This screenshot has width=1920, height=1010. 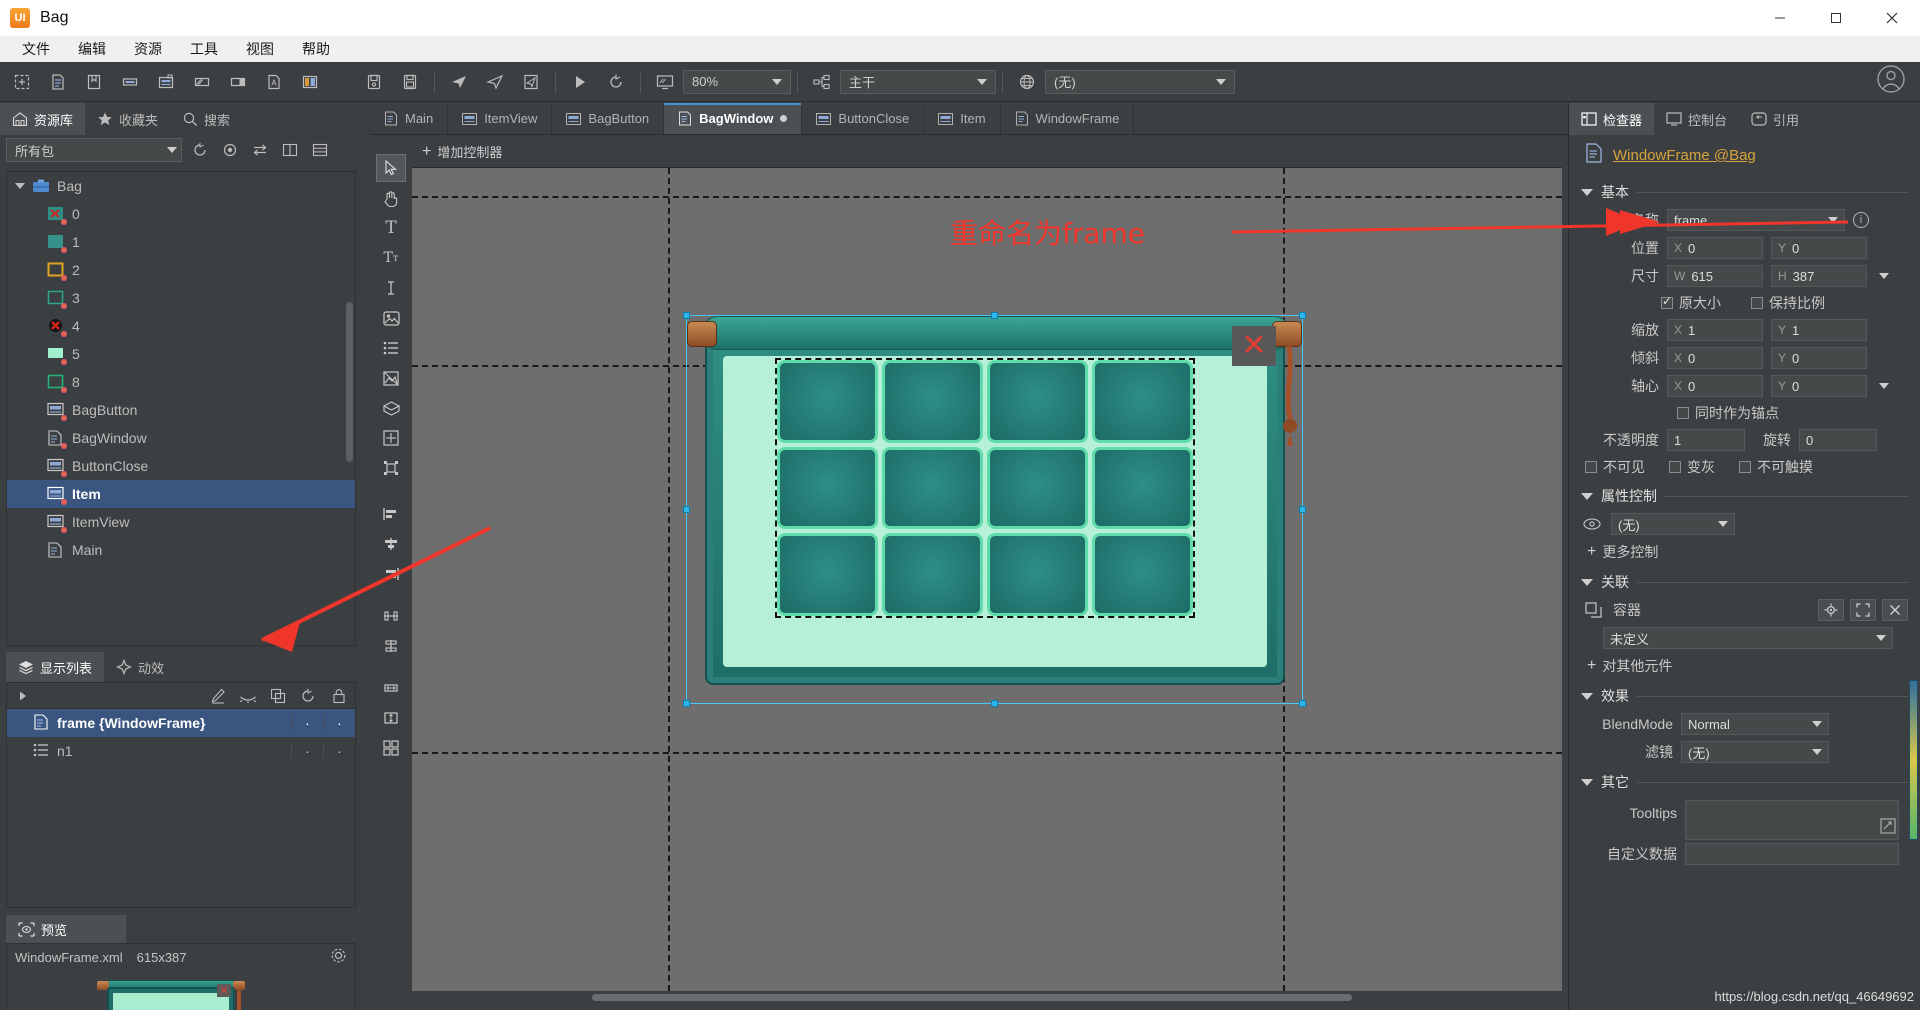 What do you see at coordinates (1715, 330) in the screenshot?
I see `scale-x-input: X1` at bounding box center [1715, 330].